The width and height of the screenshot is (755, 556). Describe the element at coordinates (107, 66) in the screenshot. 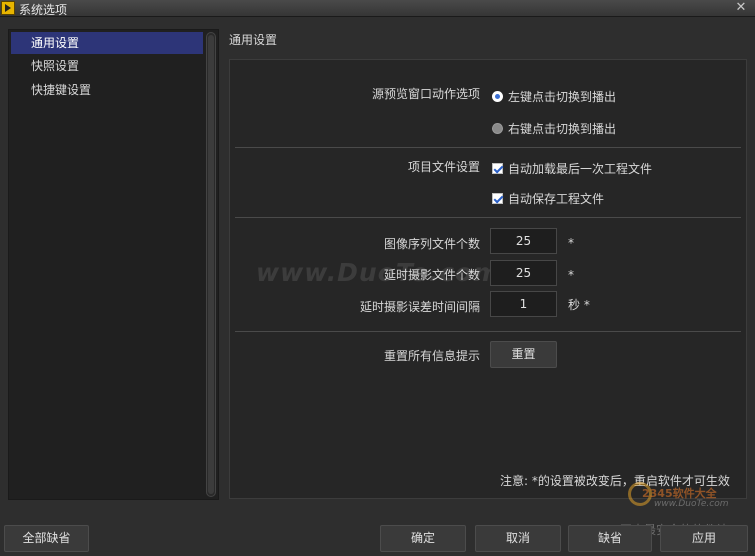

I see `nav-item-snapshot: 快照设置` at that location.